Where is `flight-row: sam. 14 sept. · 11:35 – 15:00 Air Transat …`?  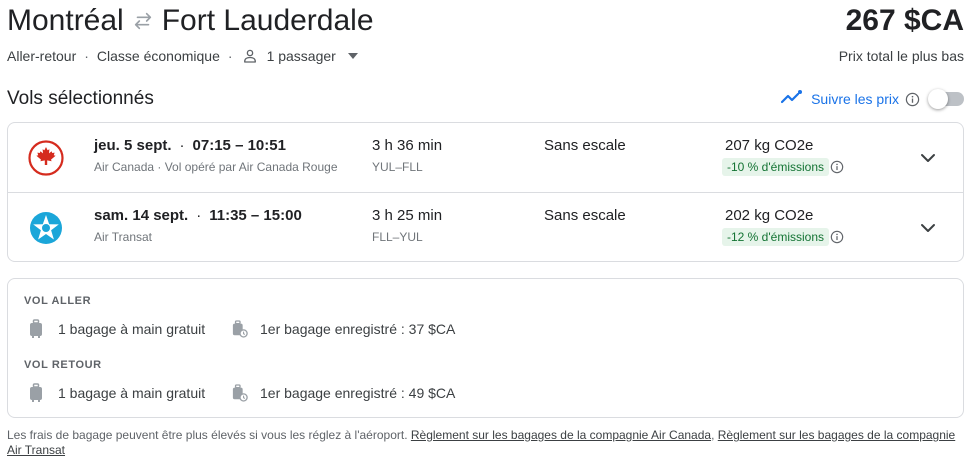
flight-row: sam. 14 sept. · 11:35 – 15:00 Air Transat … is located at coordinates (485, 227).